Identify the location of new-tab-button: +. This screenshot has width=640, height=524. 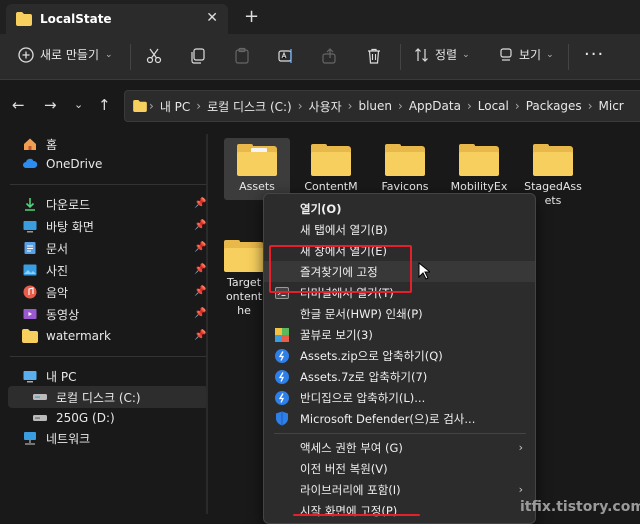
(251, 16).